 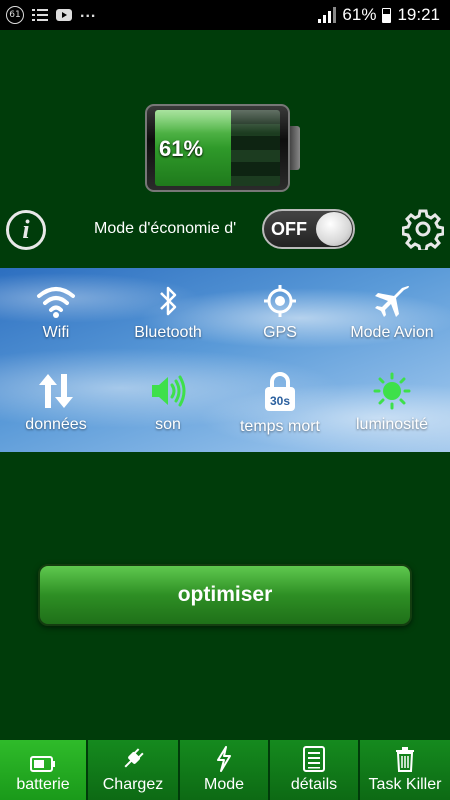 I want to click on system-status: 61% 19:21, so click(x=379, y=15).